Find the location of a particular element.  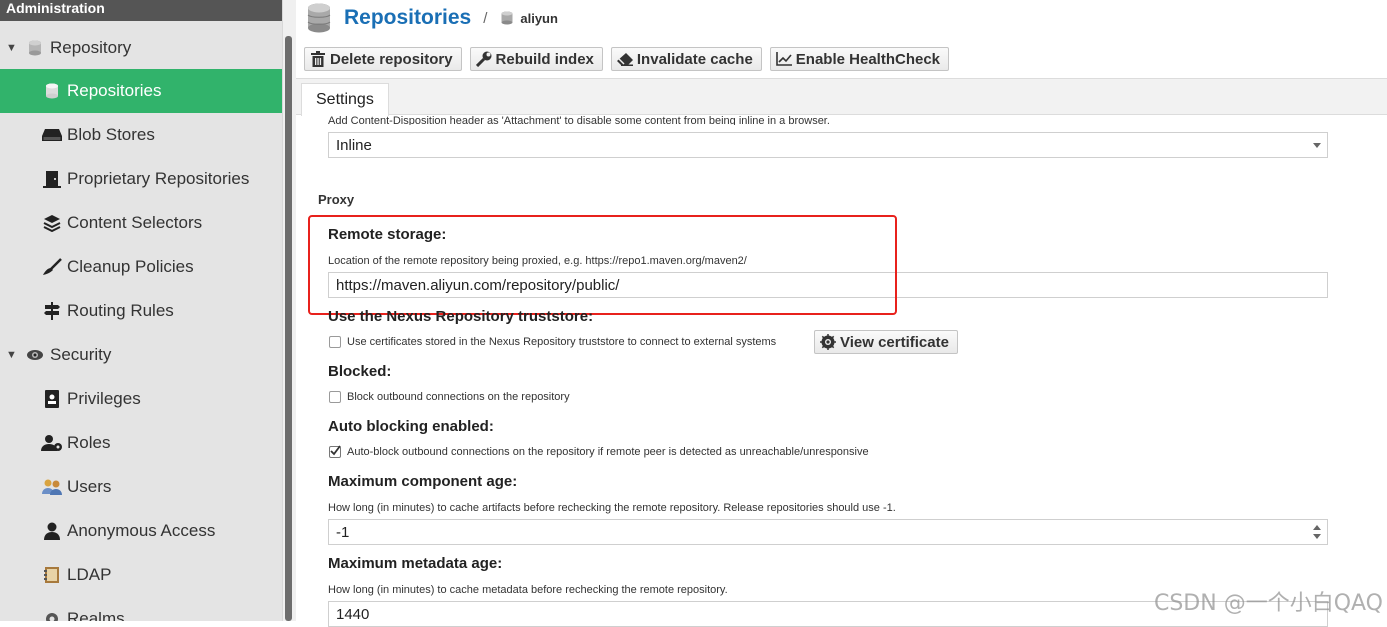

sidebar-item-label: LDAP is located at coordinates (89, 574).